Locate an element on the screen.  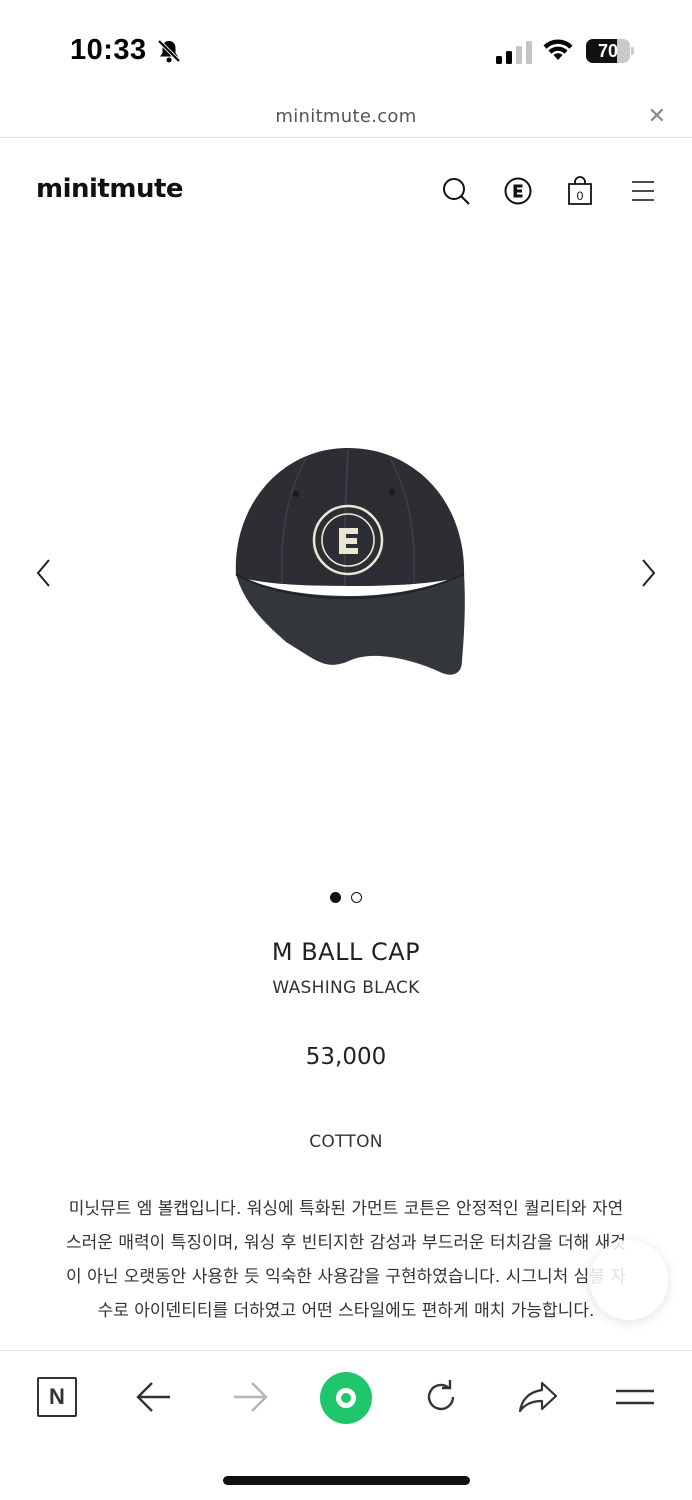
product-name: M BALL CAP is located at coordinates (346, 952).